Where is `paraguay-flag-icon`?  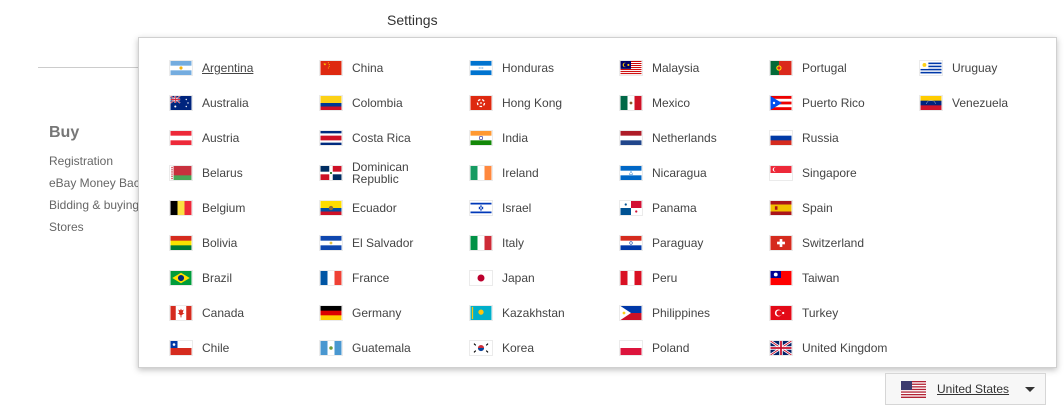
paraguay-flag-icon is located at coordinates (631, 243).